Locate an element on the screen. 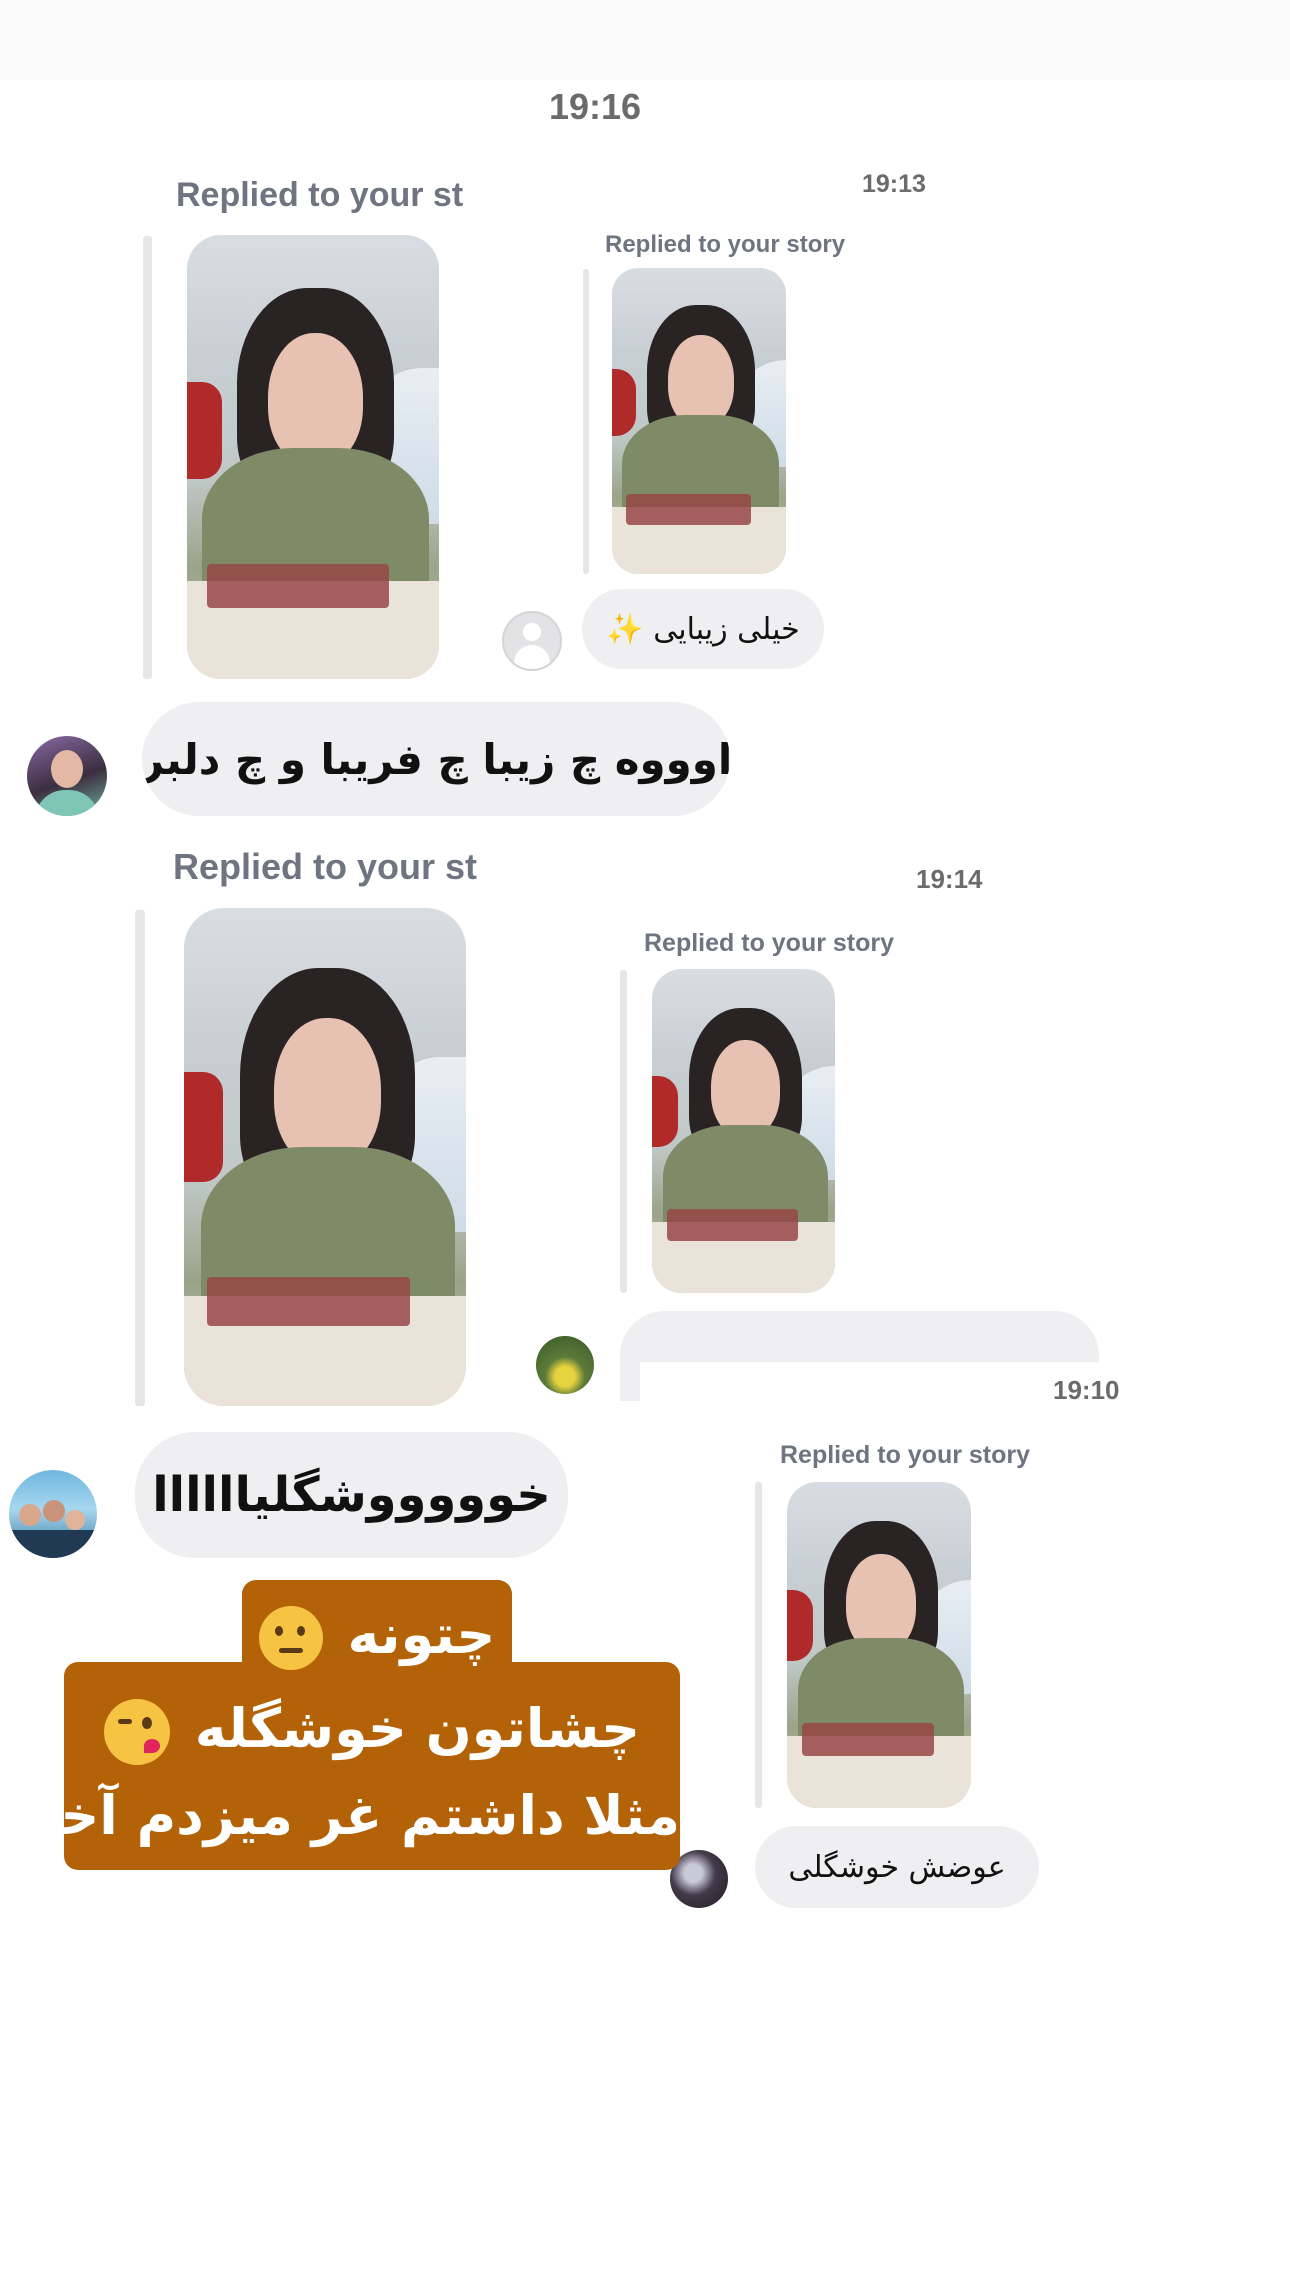 The image size is (1290, 2293). overlay-caption-line1: چتونه is located at coordinates (377, 1635).